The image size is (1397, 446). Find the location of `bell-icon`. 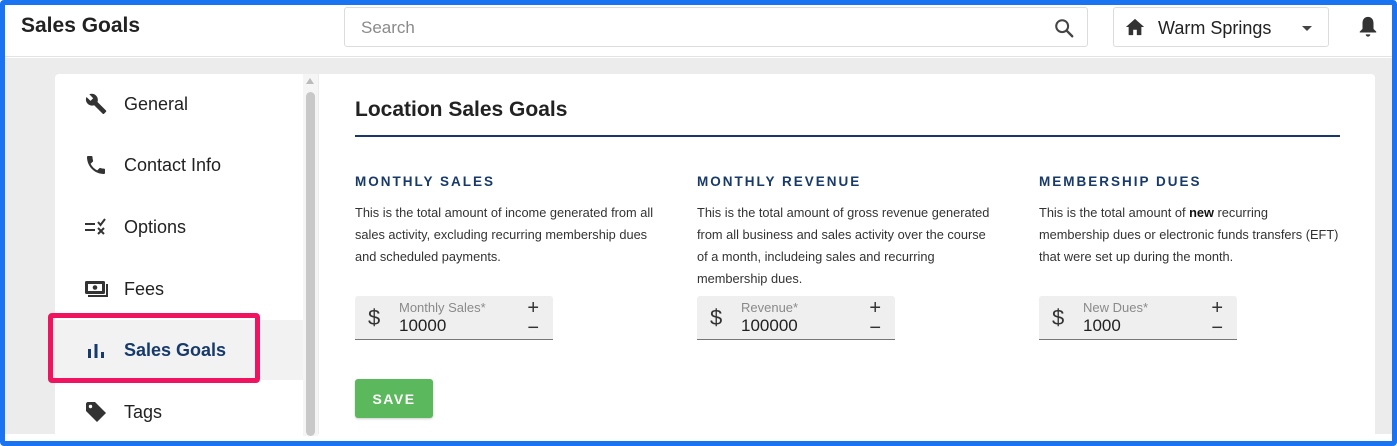

bell-icon is located at coordinates (1368, 29).